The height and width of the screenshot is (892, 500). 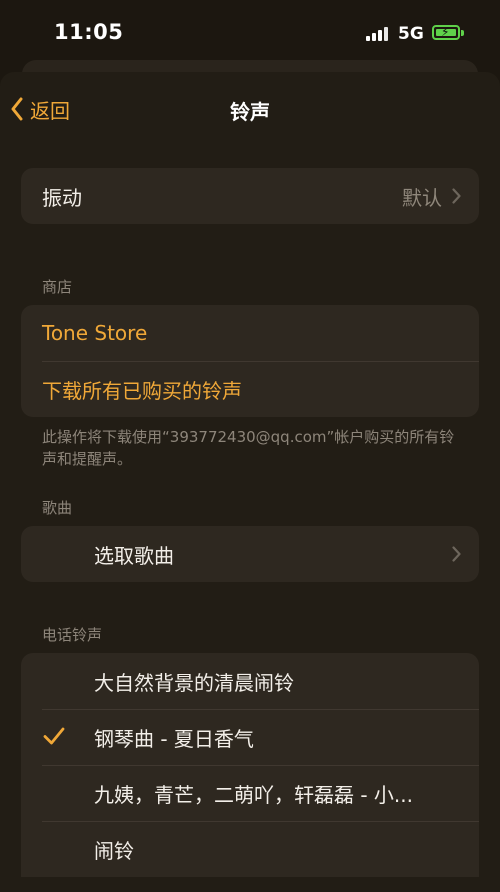 I want to click on tone-store-link: Tone Store, so click(x=95, y=333).